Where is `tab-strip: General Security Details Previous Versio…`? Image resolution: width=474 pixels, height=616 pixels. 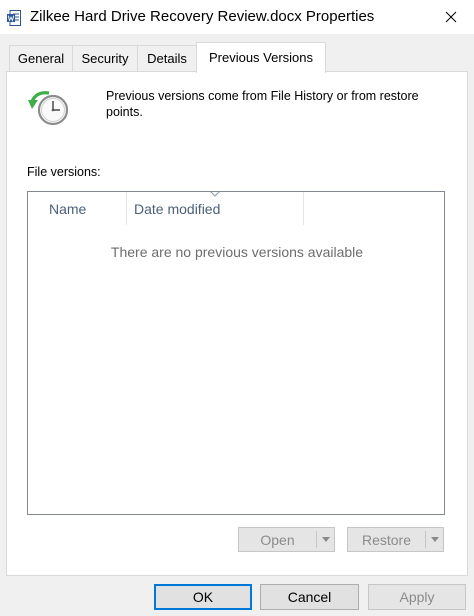 tab-strip: General Security Details Previous Versio… is located at coordinates (237, 53).